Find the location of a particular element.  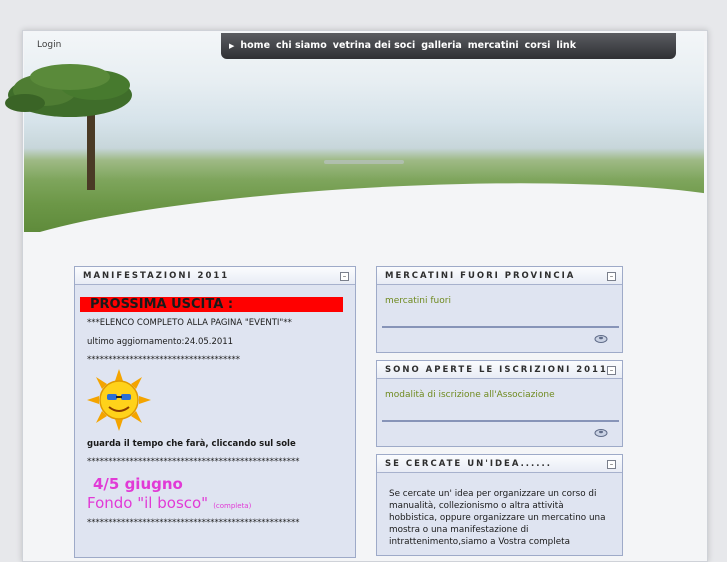

panel-header: MERCATINI FUORI PROVINCIA – is located at coordinates (499, 276).